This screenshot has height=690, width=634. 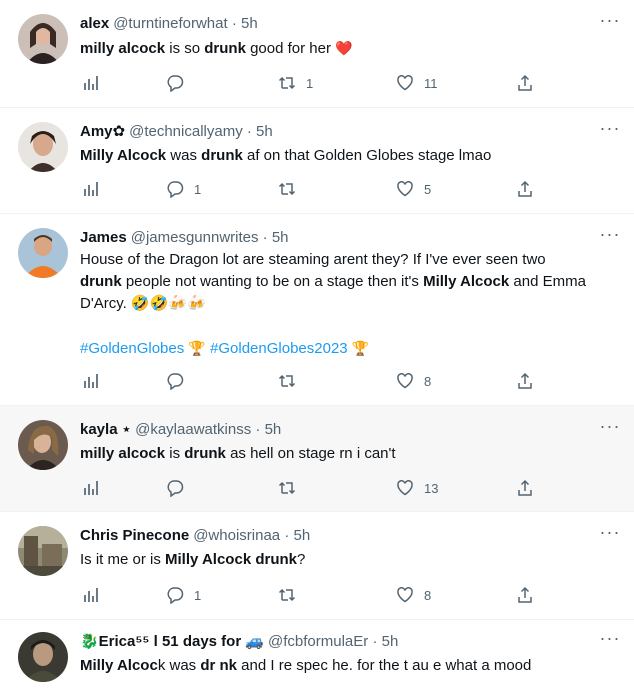 What do you see at coordinates (134, 535) in the screenshot?
I see `display-name: Chris Pinecone` at bounding box center [134, 535].